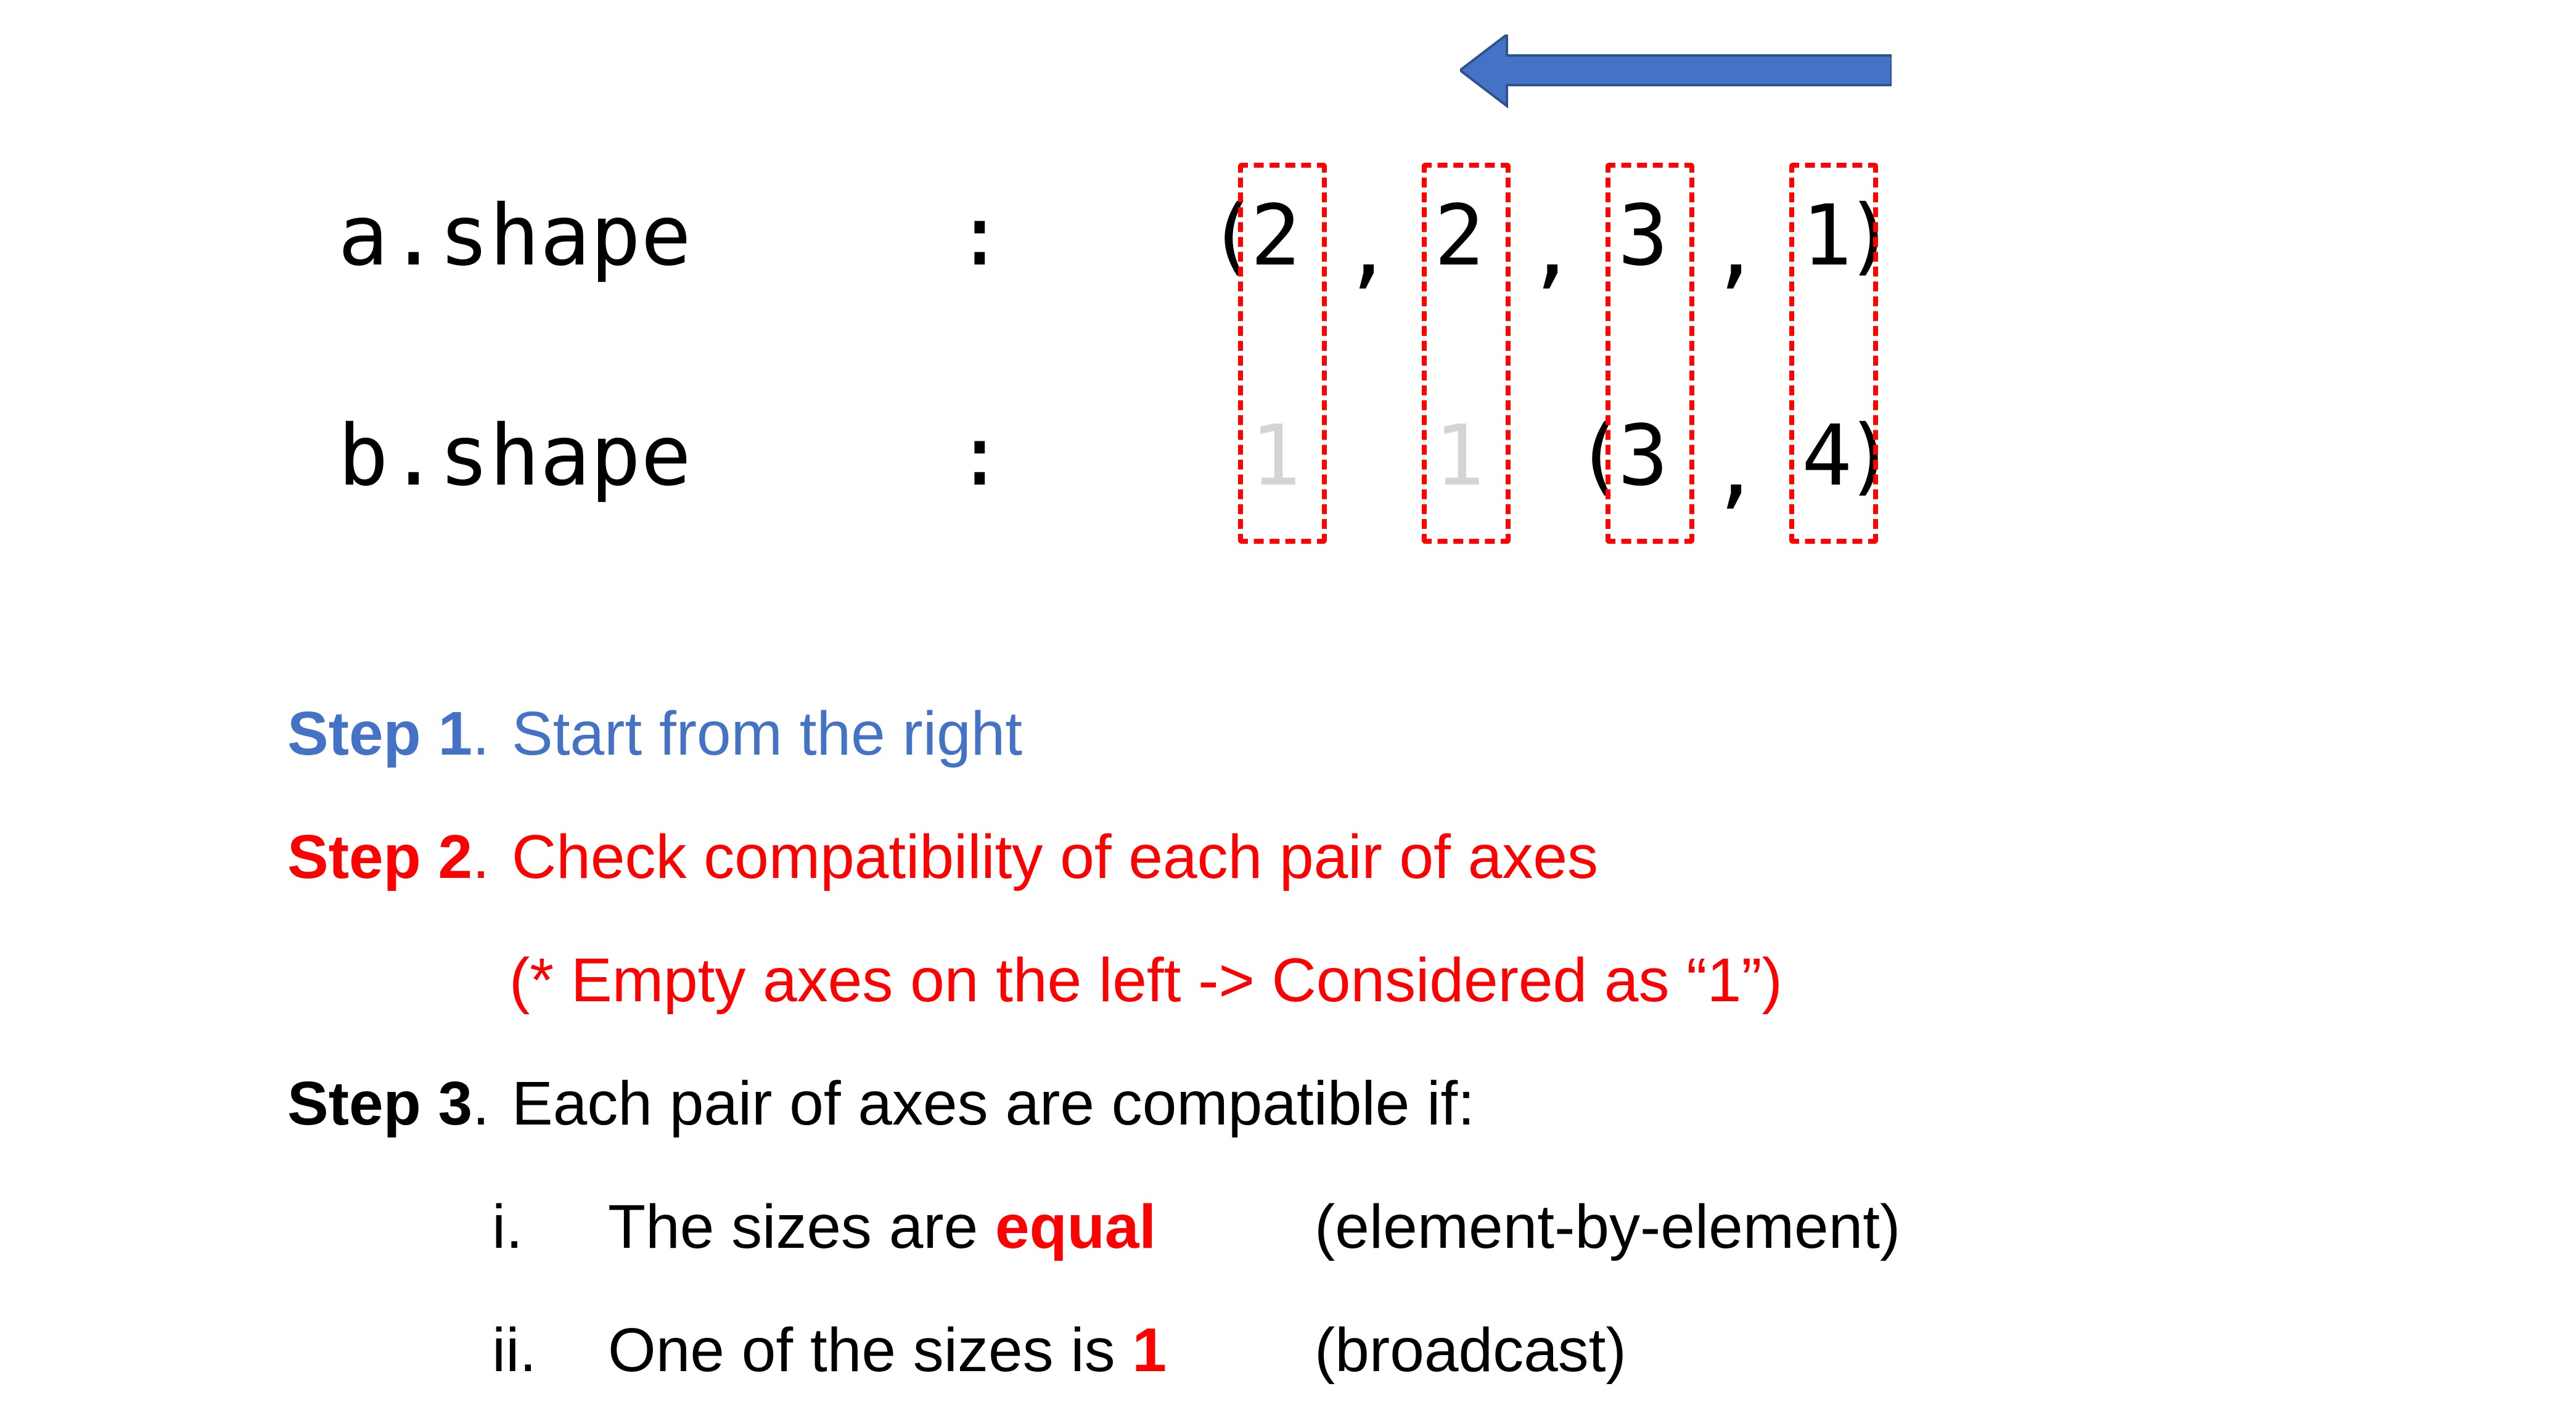  Describe the element at coordinates (515, 236) in the screenshot. I see `a-shape-label: a.shape` at that location.